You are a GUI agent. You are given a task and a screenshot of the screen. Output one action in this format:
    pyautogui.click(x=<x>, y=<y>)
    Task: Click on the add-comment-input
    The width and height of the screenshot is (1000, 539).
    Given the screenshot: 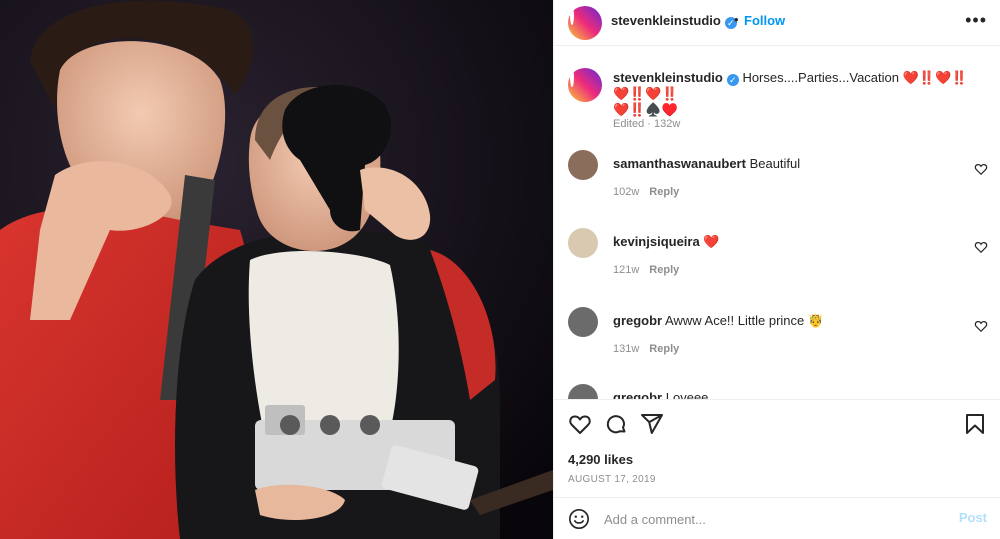 What is the action you would take?
    pyautogui.click(x=769, y=519)
    